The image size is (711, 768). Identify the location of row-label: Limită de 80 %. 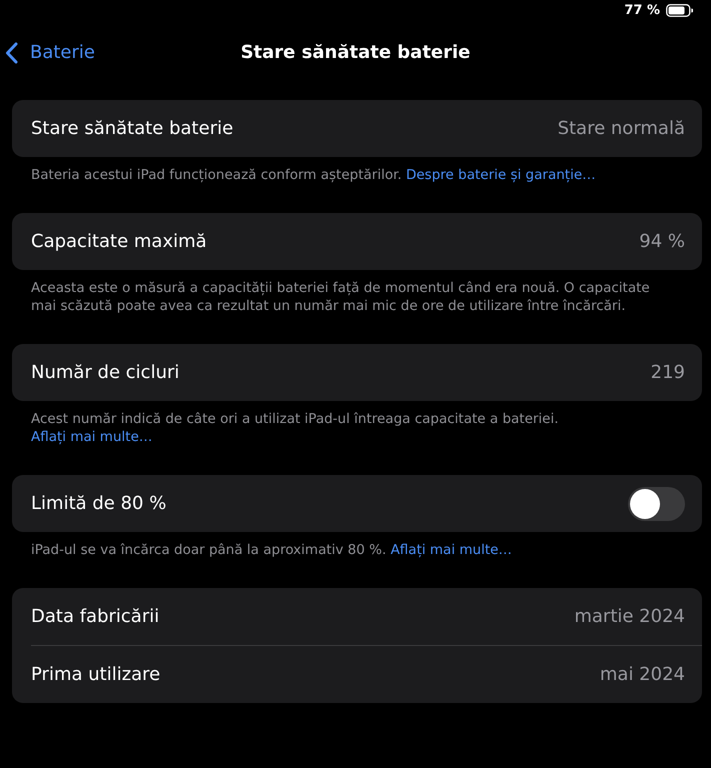
(98, 503).